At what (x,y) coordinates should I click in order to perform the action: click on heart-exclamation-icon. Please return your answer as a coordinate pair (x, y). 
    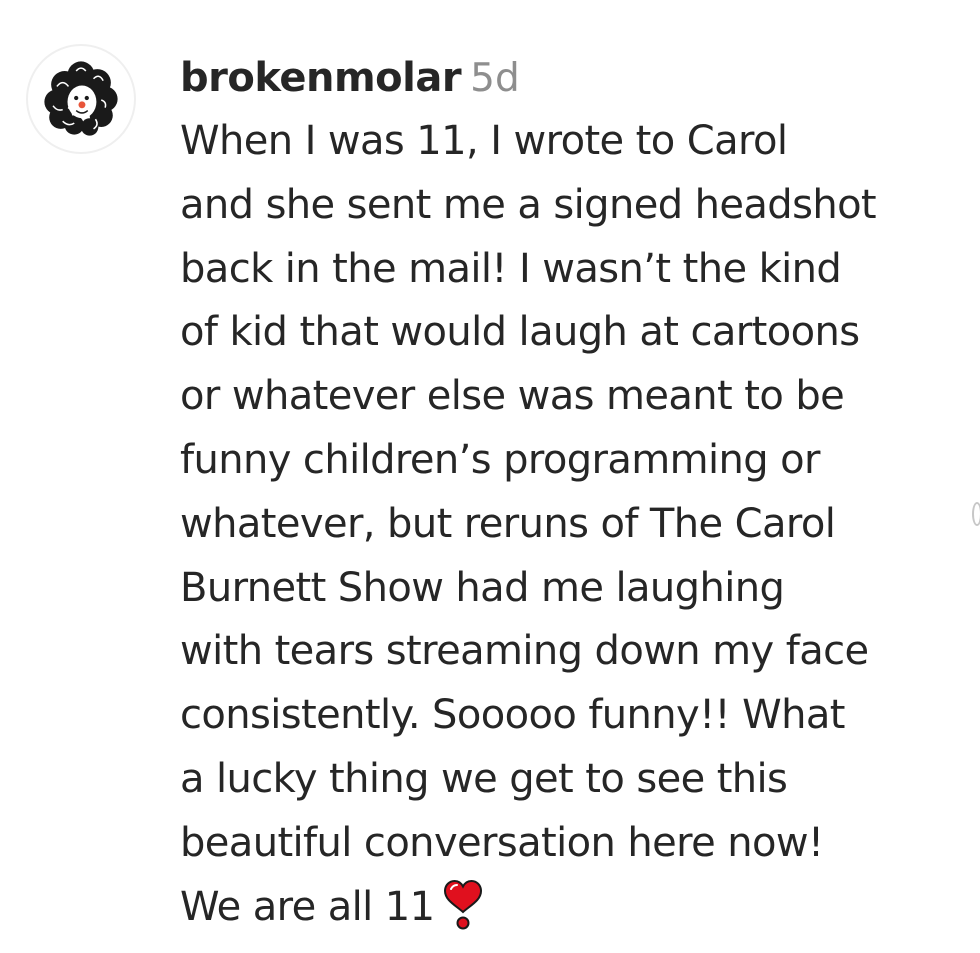
    Looking at the image, I should click on (463, 905).